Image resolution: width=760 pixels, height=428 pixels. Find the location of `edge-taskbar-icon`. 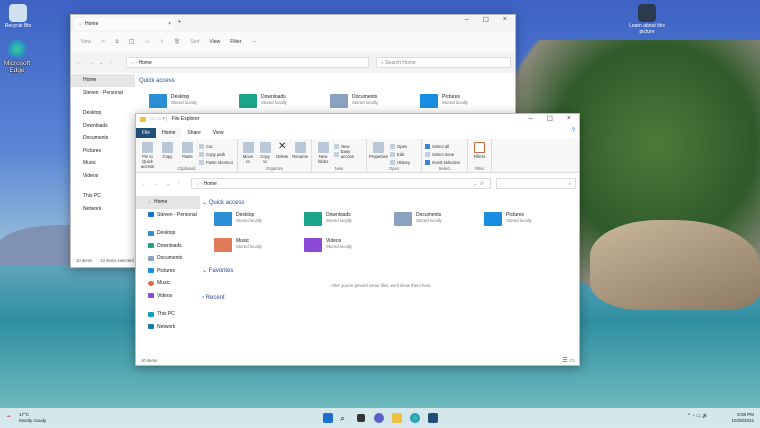

edge-taskbar-icon is located at coordinates (415, 418).